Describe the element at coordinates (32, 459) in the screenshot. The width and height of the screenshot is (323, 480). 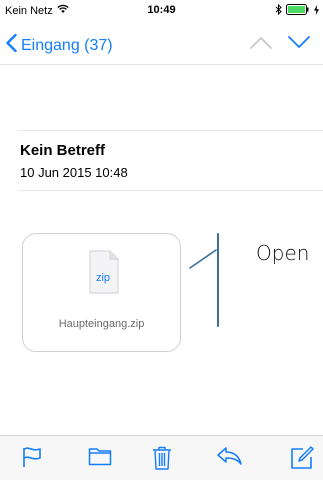
I see `flag-icon` at that location.